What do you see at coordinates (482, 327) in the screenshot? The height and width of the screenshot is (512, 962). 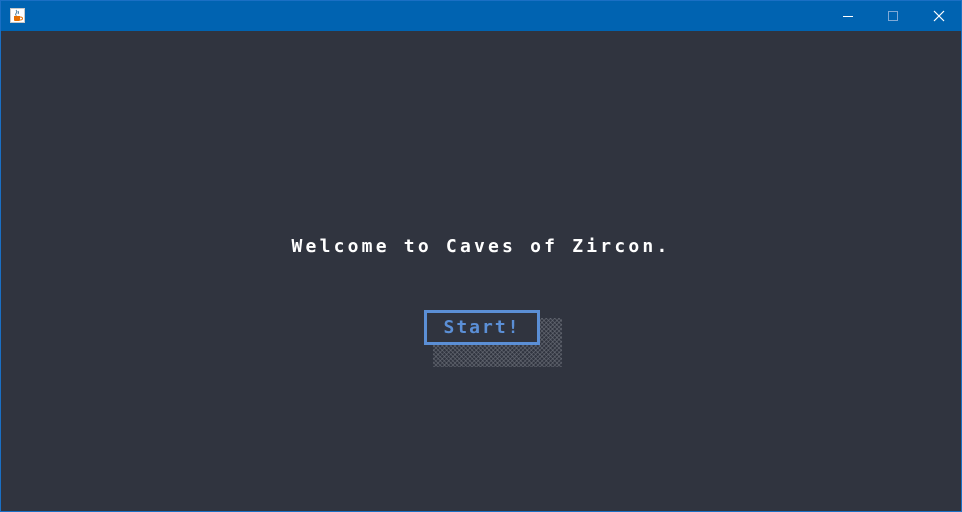 I see `start-button: Start!` at bounding box center [482, 327].